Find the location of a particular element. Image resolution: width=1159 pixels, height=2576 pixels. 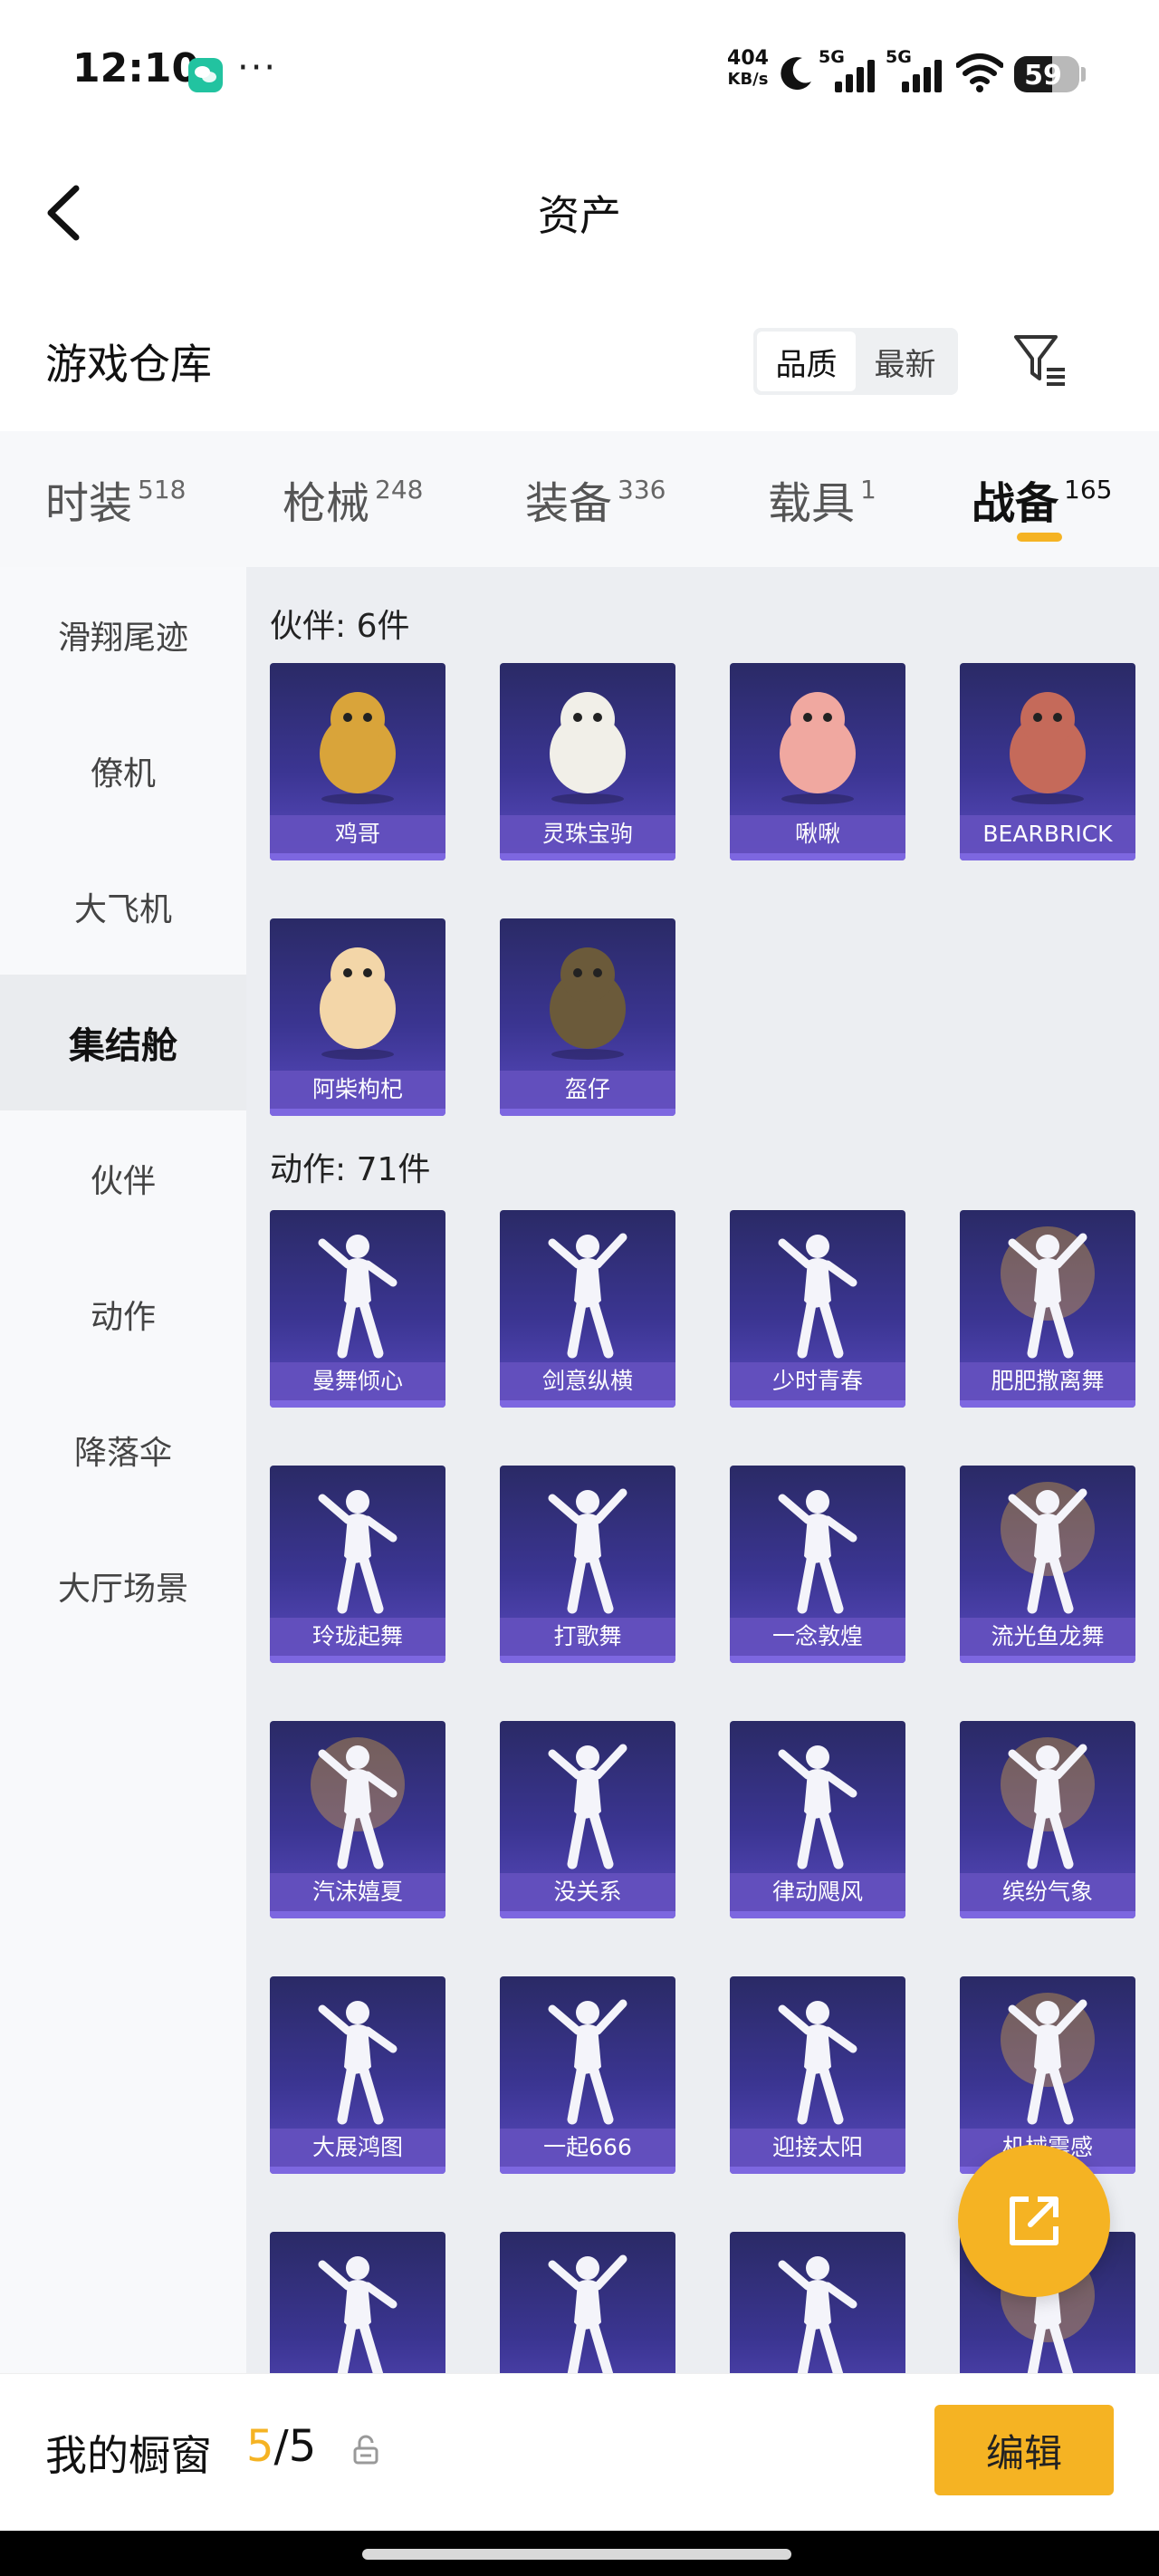

sidebar: 滑翔尾迹 僚机 大飞机 集结舱 伙伴 动作 降落伞 大厅场景 is located at coordinates (123, 1470).